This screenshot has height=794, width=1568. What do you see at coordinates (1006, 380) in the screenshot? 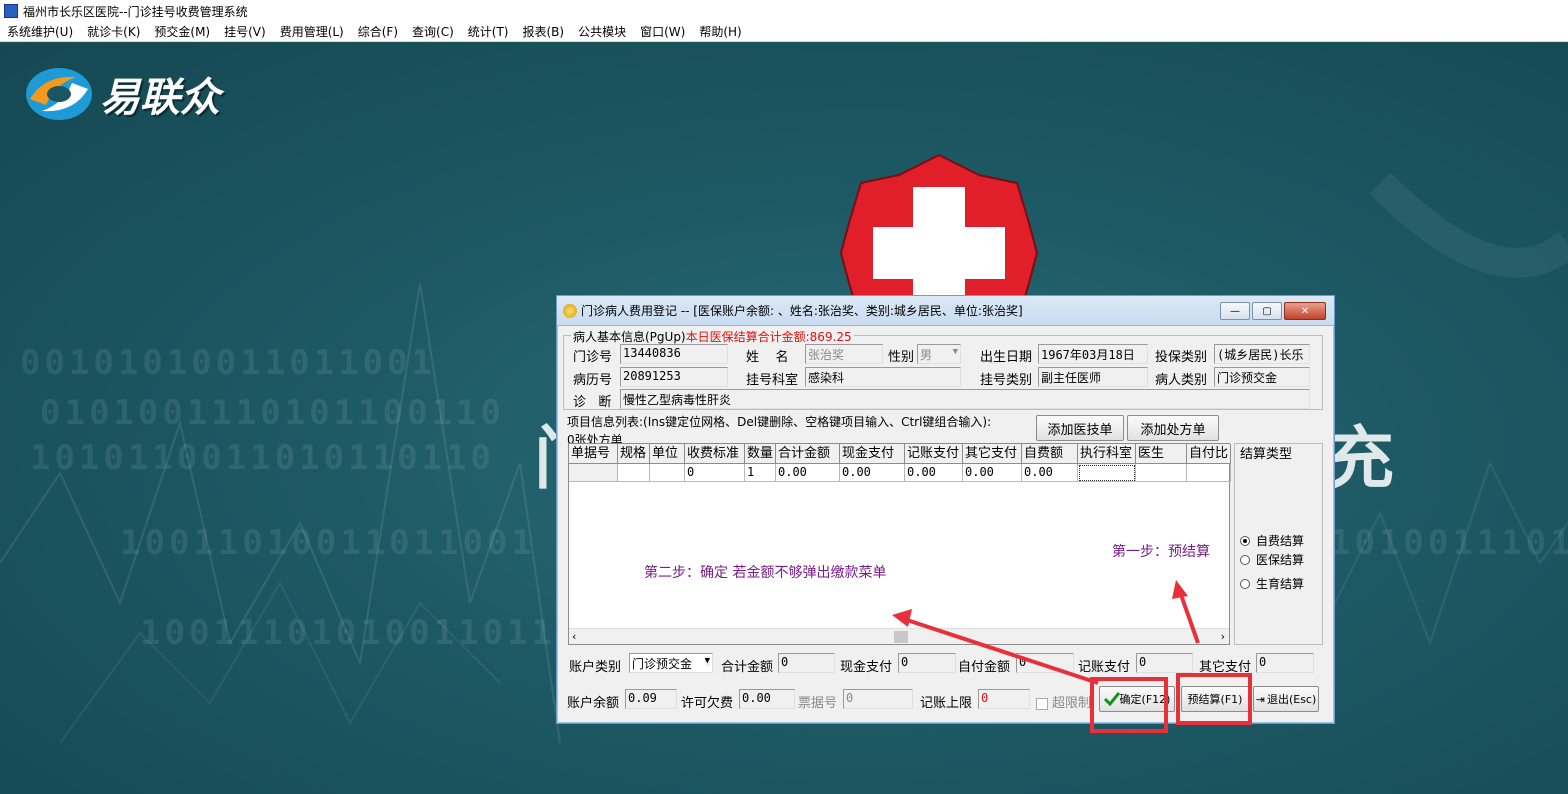
I see `reg-type-label: 挂号类别` at bounding box center [1006, 380].